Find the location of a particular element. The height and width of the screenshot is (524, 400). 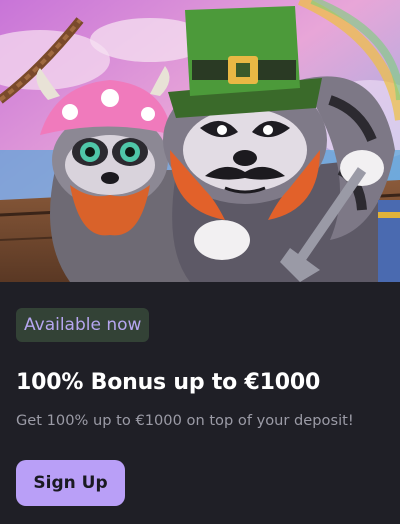

availability-badge: Available now is located at coordinates (83, 325).